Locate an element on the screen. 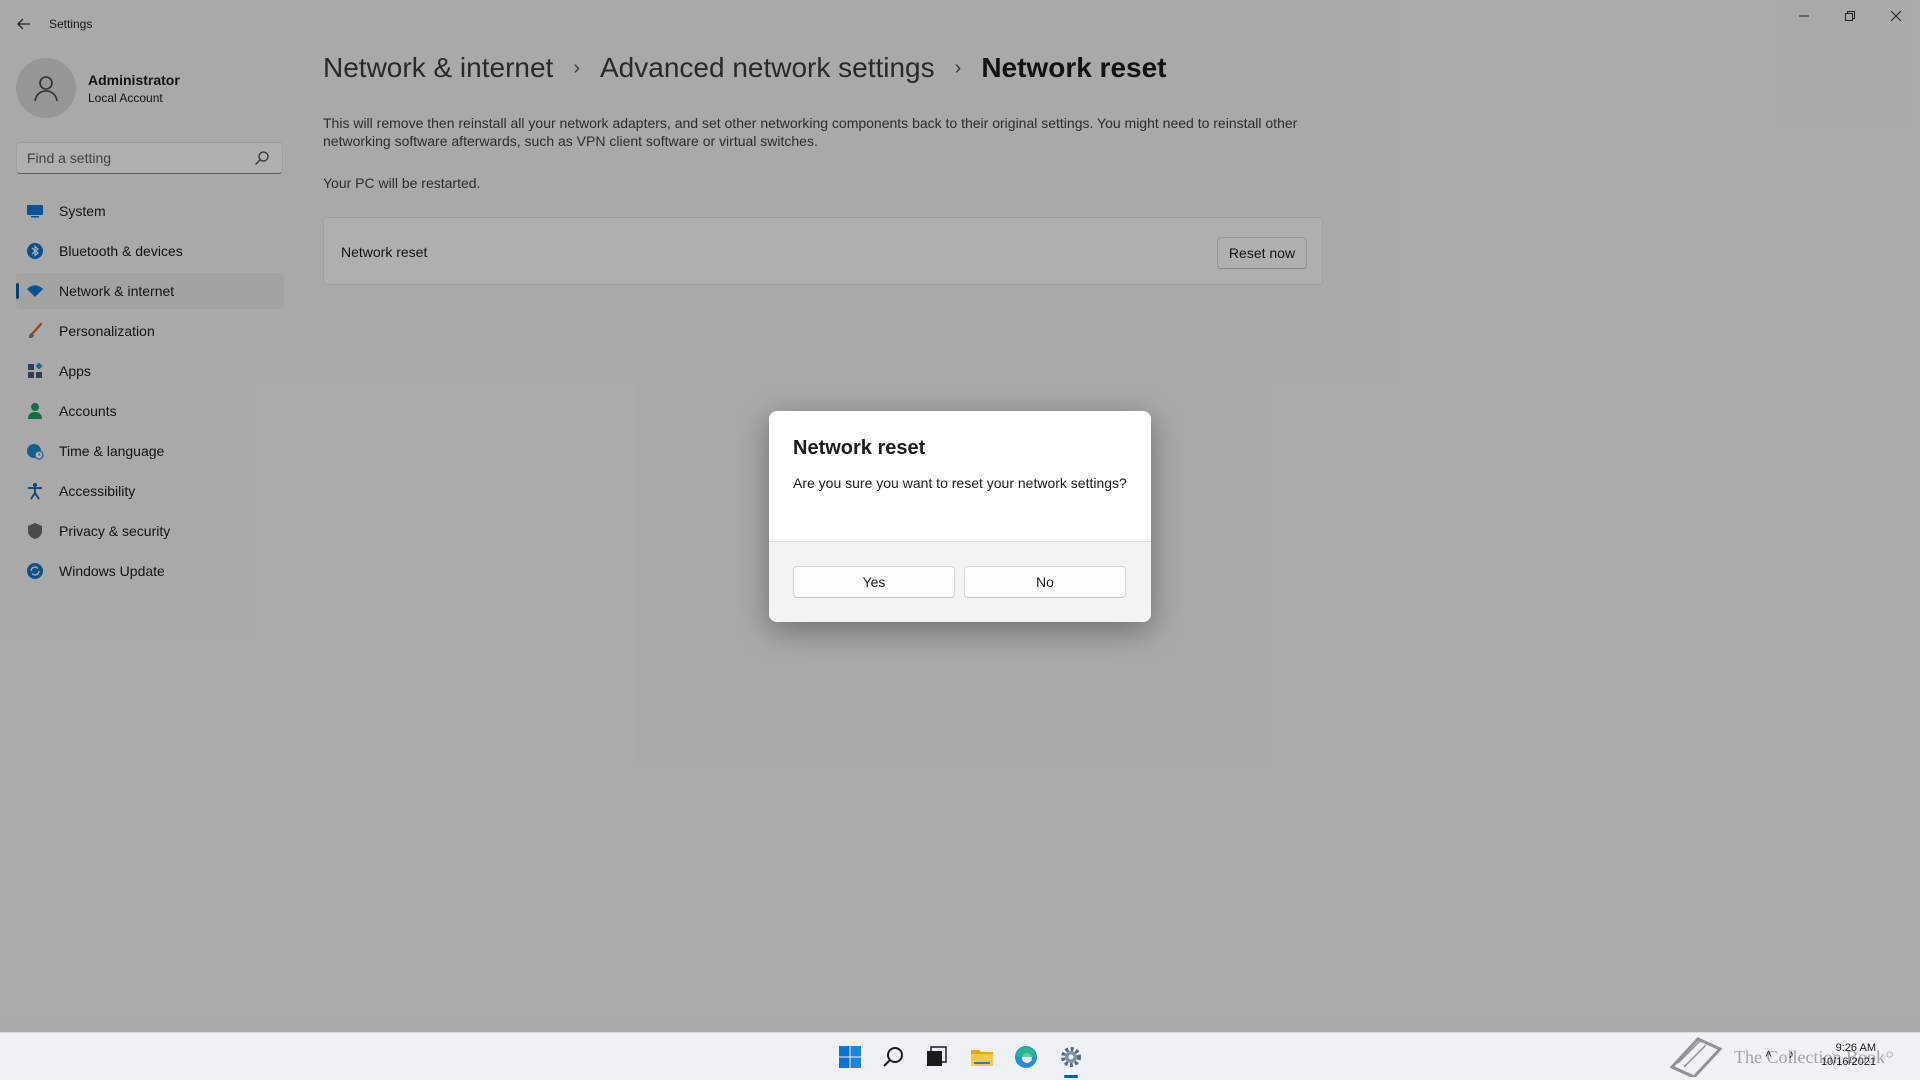 The image size is (1920, 1080). file-explorer-icon is located at coordinates (982, 1058).